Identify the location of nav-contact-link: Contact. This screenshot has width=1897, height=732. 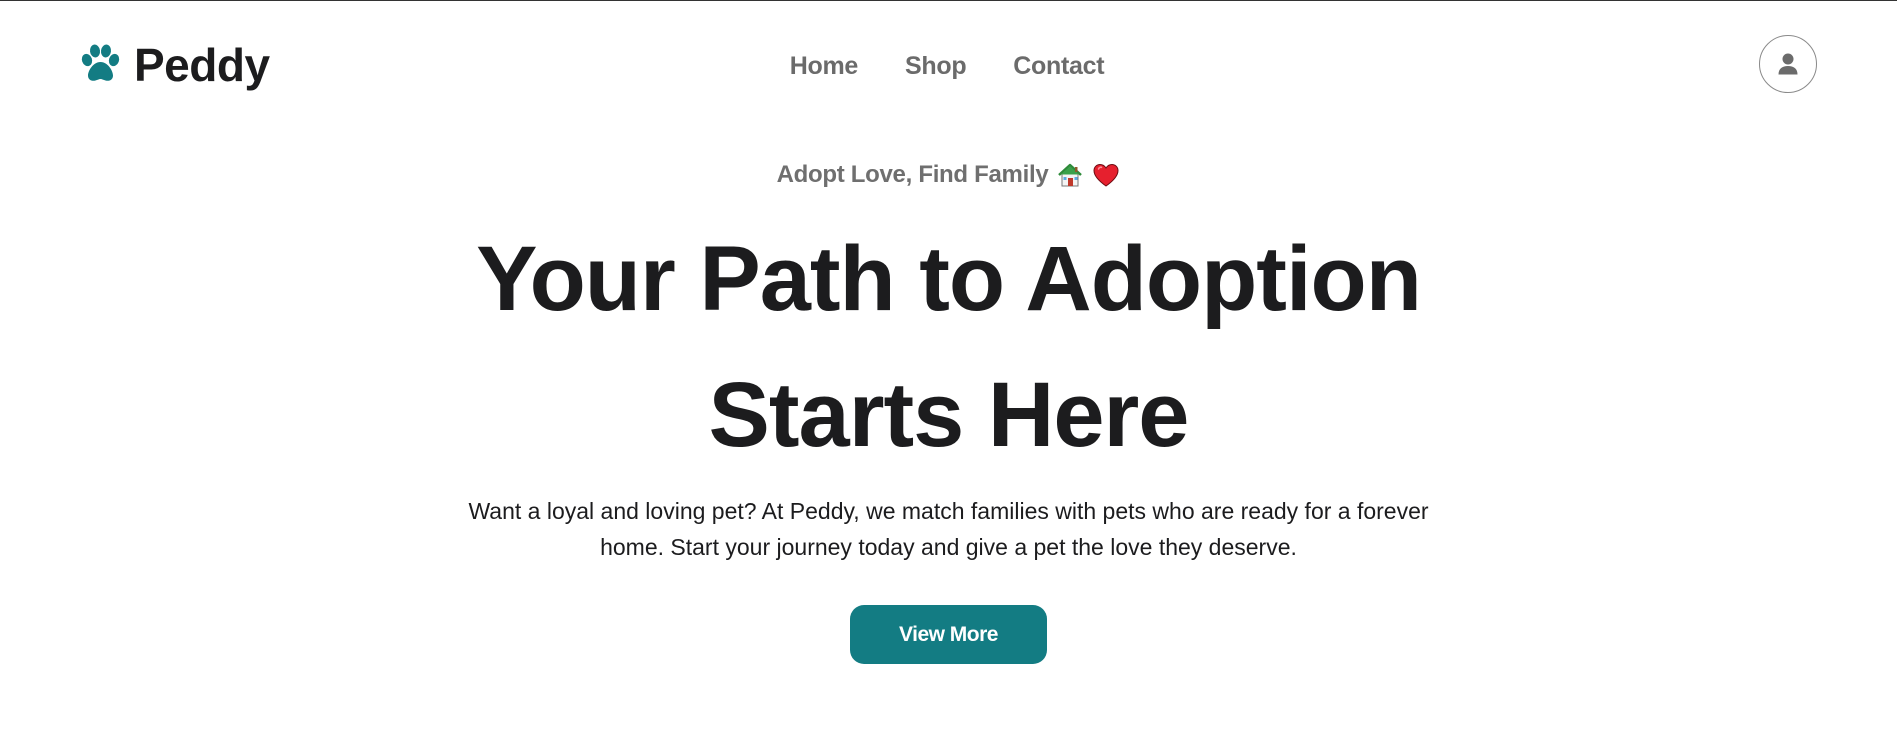
(1058, 66).